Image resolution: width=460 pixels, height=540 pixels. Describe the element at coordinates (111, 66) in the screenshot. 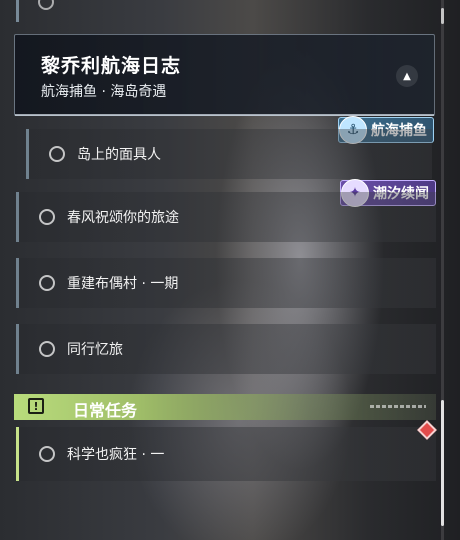

I see `quest-group-title: 黎乔利航海日志` at that location.